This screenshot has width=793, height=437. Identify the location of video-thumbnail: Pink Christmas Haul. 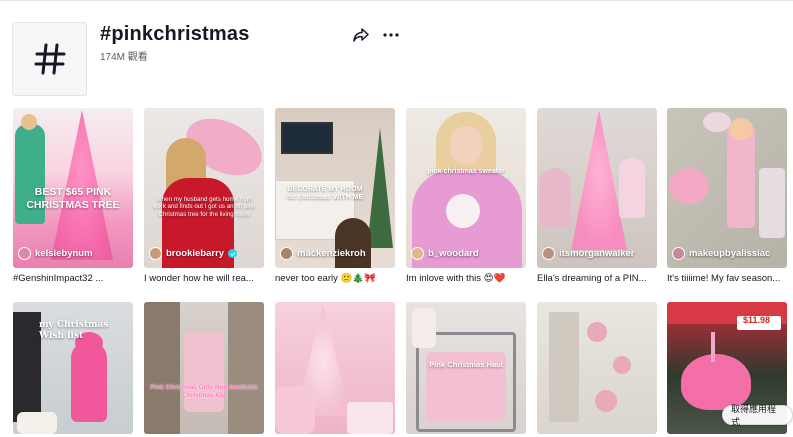
(466, 368).